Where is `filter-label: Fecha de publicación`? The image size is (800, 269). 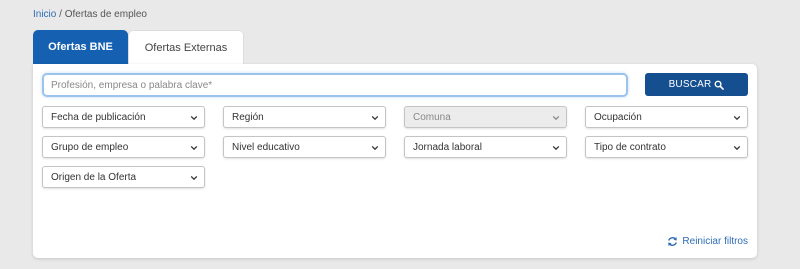 filter-label: Fecha de publicación is located at coordinates (98, 117).